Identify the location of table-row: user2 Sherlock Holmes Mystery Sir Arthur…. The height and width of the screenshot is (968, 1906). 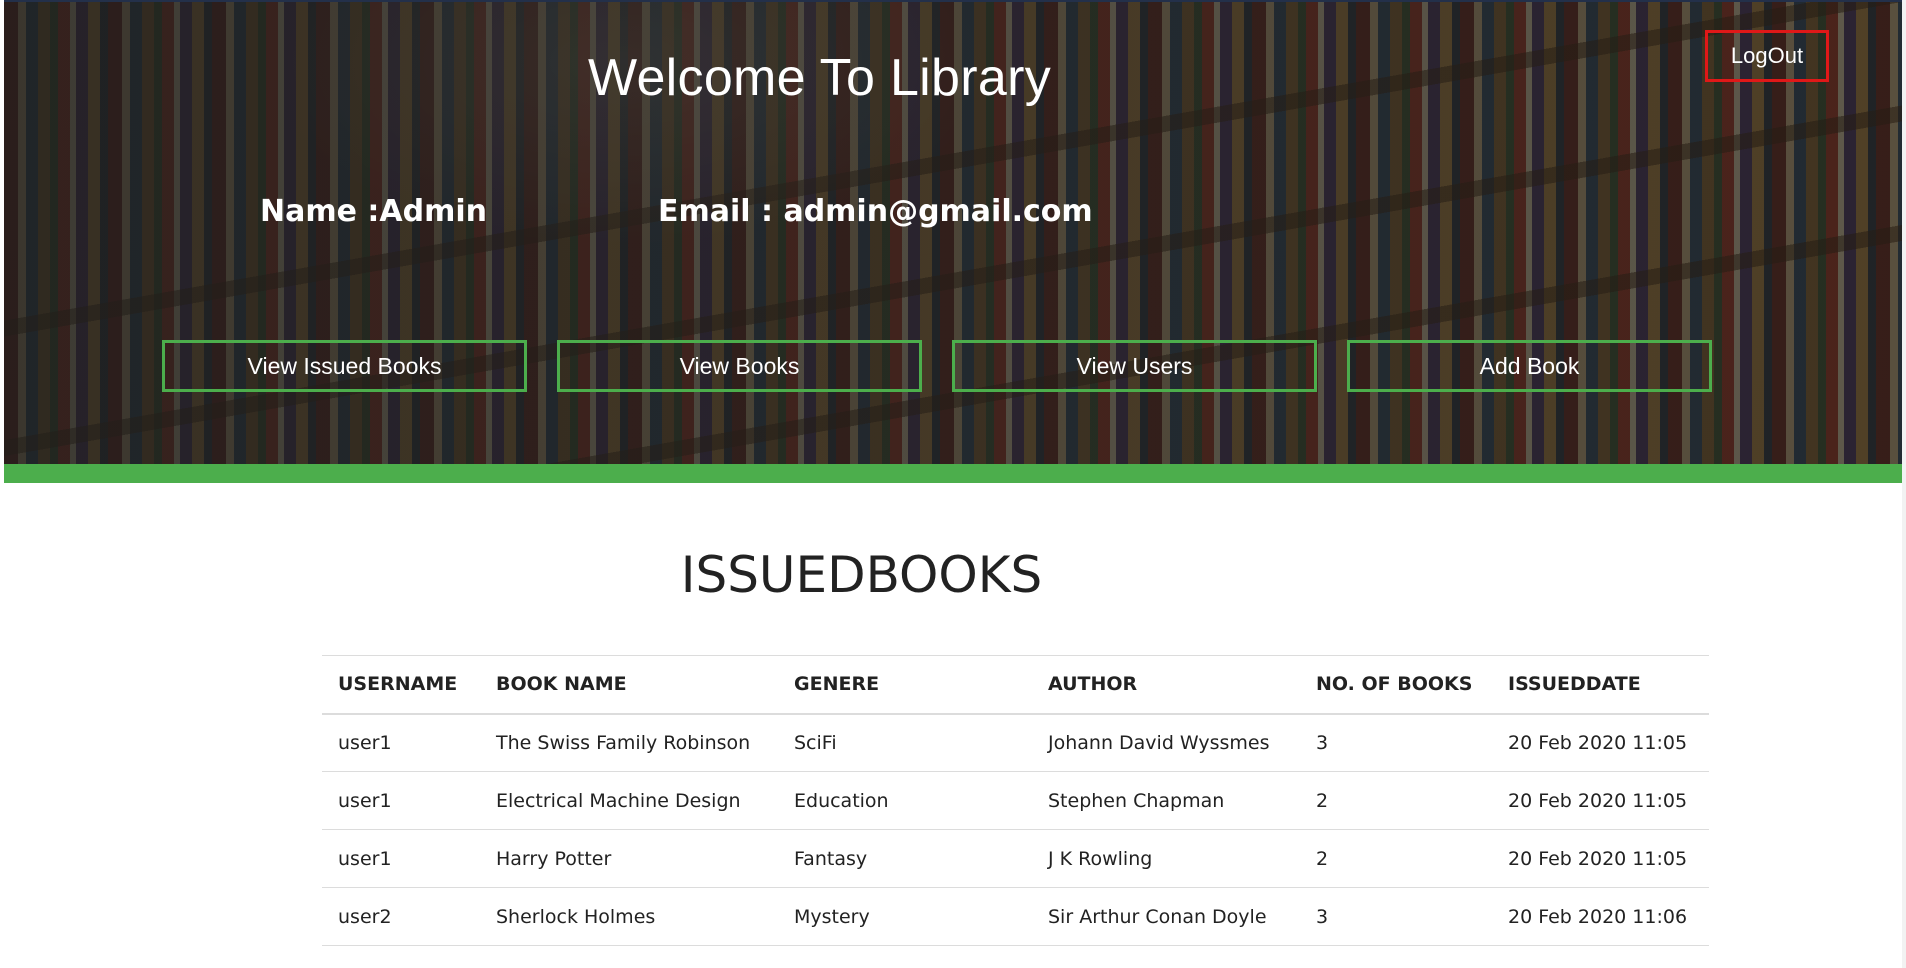
(1015, 916).